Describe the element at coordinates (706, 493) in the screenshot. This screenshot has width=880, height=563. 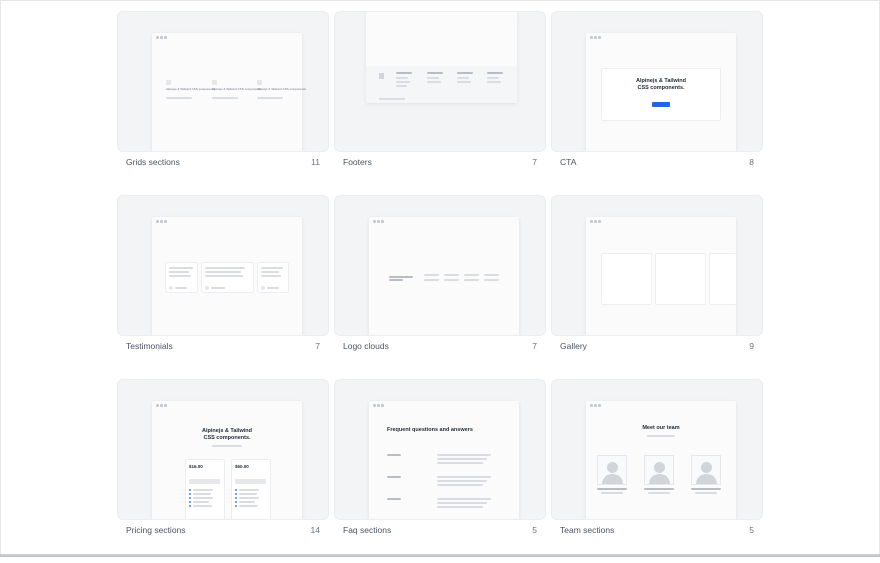
I see `member-role` at that location.